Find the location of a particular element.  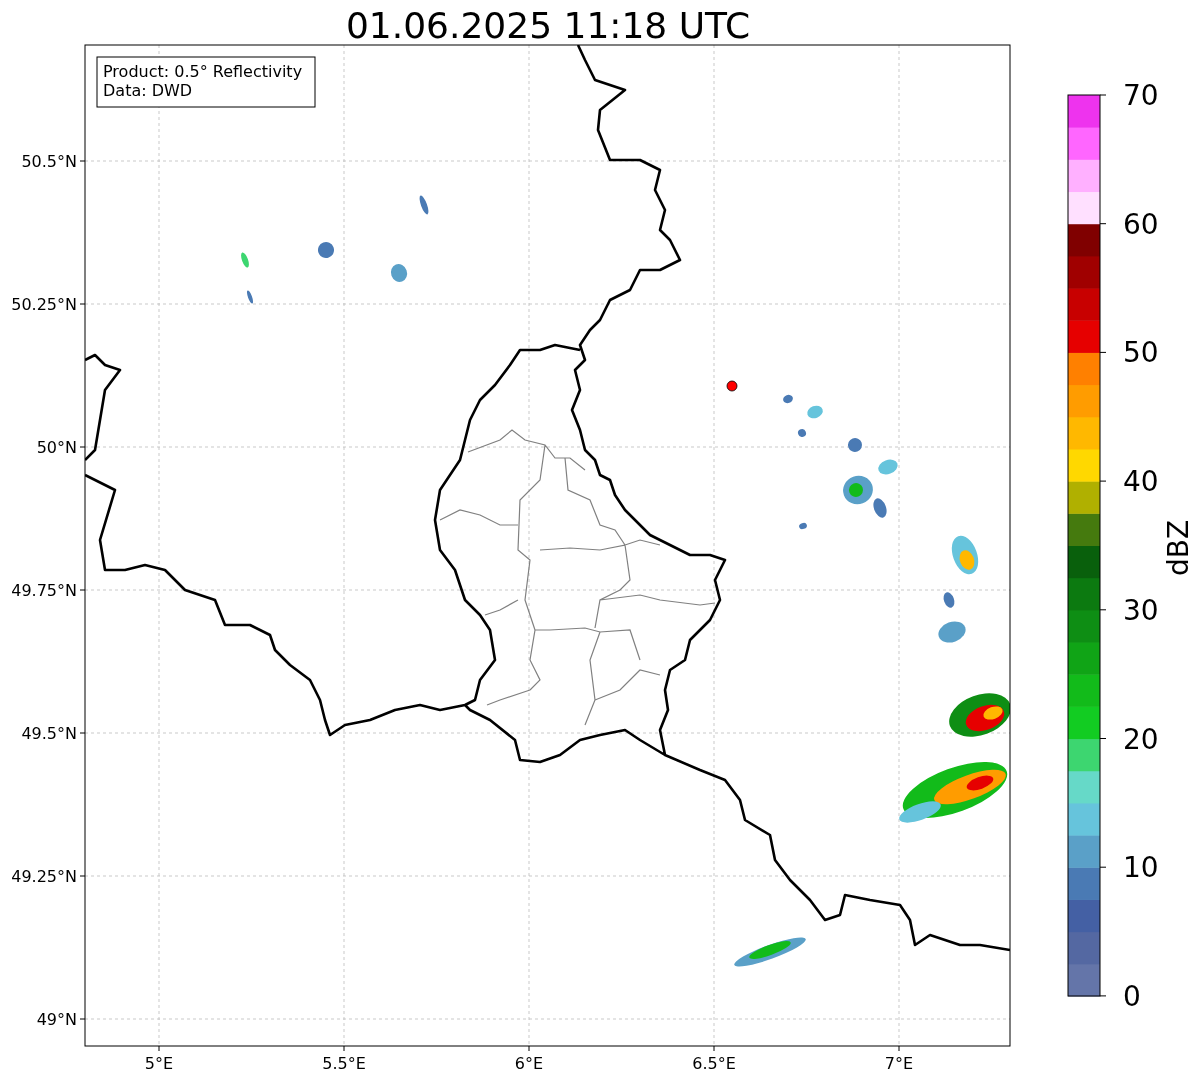

axis-tick-label: 50°N is located at coordinates (56, 447).